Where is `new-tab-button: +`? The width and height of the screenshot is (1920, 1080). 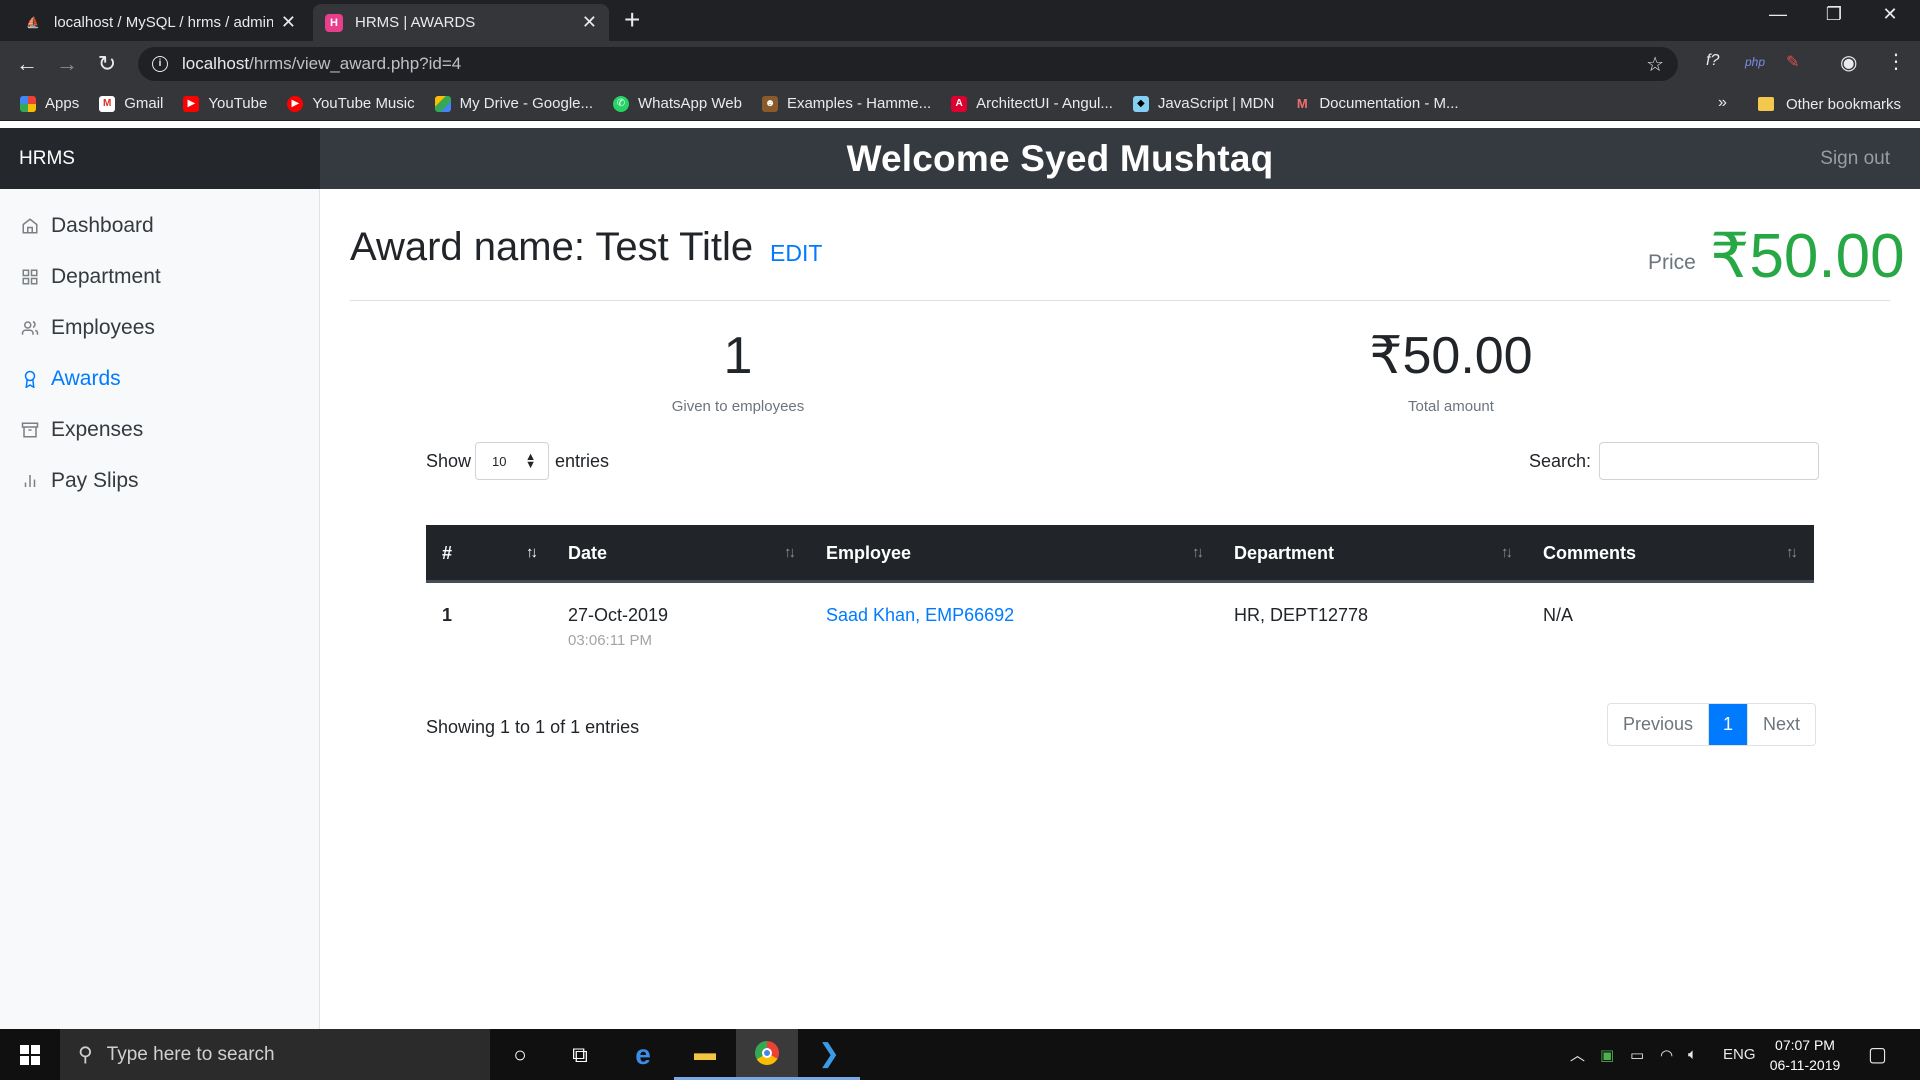 new-tab-button: + is located at coordinates (632, 20).